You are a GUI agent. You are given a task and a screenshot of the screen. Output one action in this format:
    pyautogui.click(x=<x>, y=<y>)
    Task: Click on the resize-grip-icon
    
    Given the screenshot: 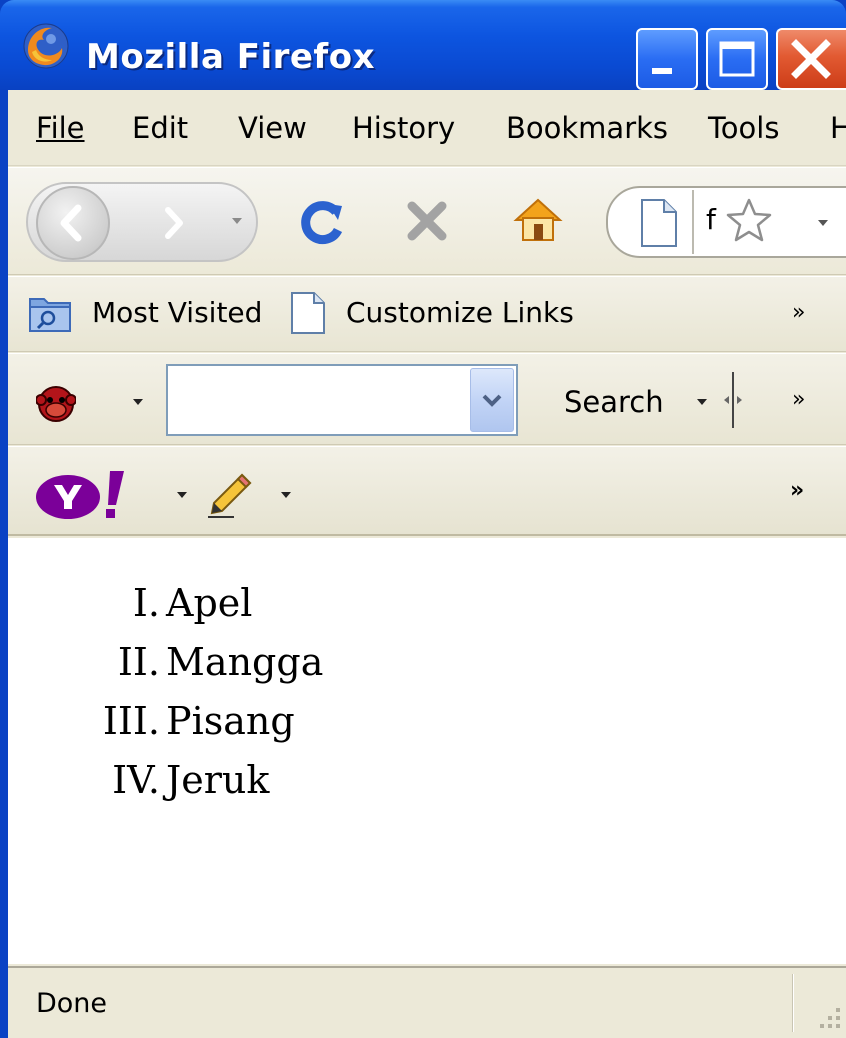 What is the action you would take?
    pyautogui.click(x=829, y=1014)
    